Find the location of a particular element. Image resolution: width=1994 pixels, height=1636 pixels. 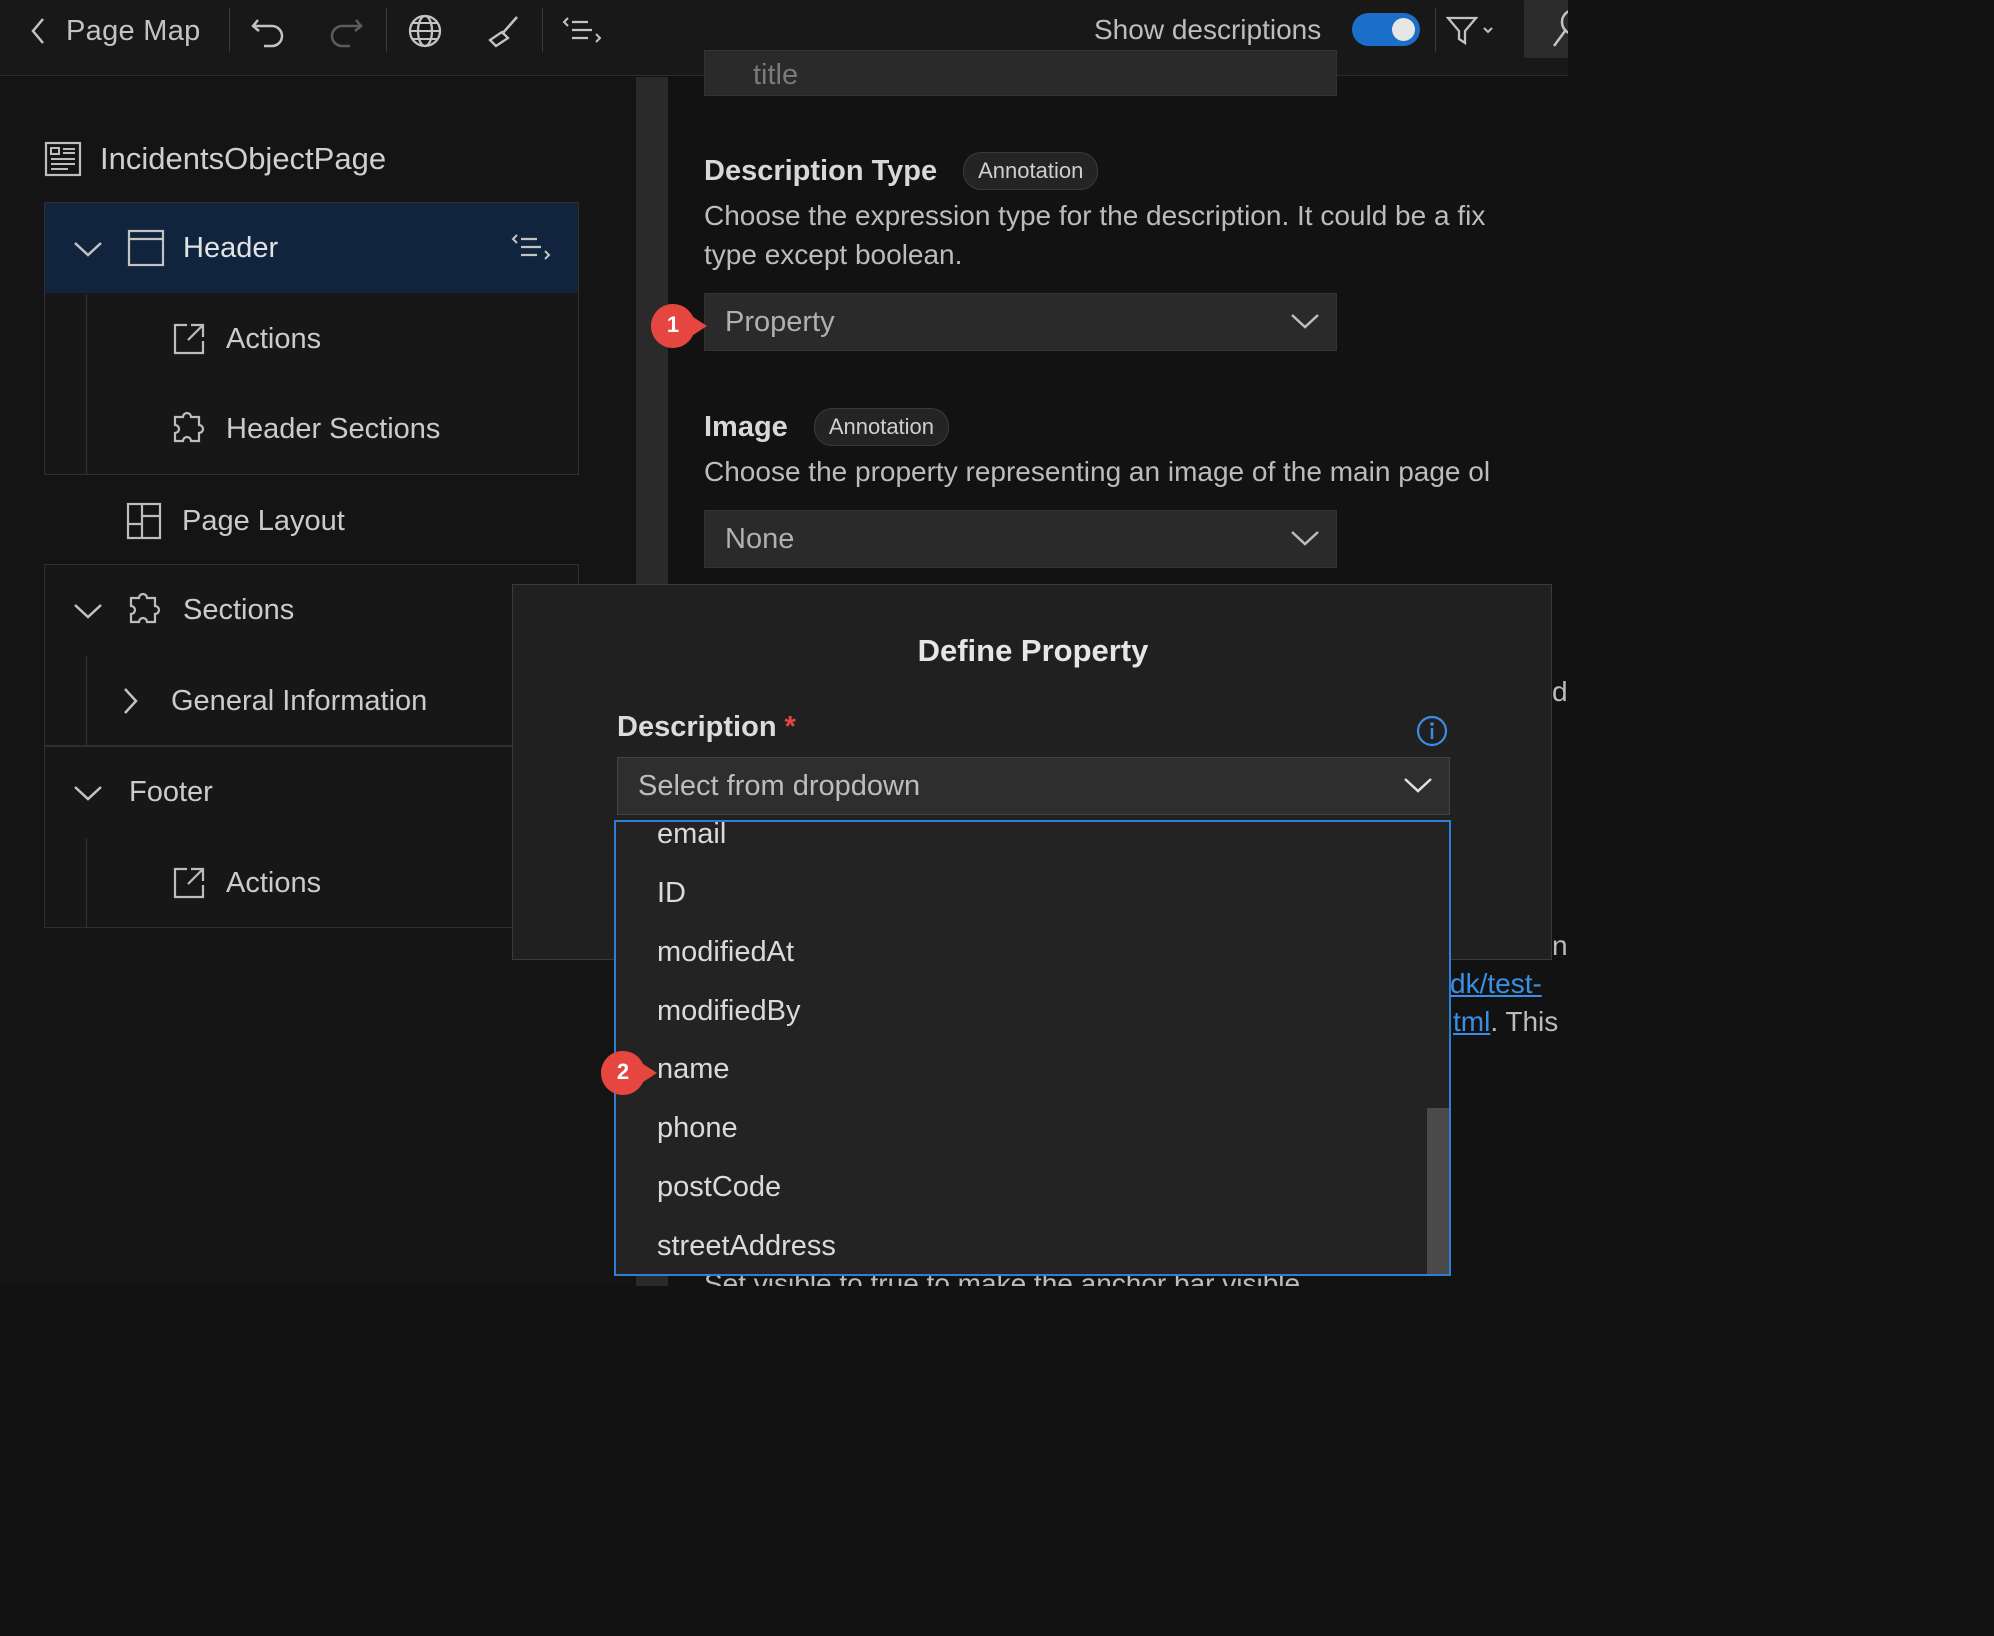

filter-button is located at coordinates (1472, 31).